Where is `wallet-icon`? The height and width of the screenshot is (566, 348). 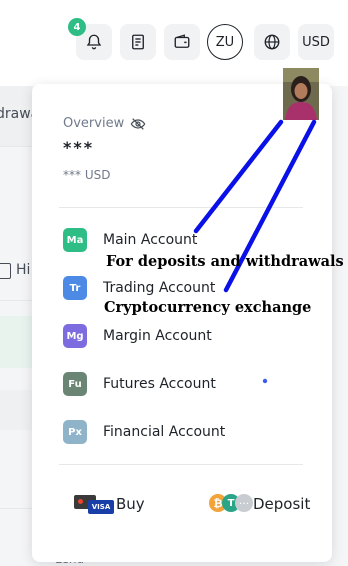
wallet-icon is located at coordinates (182, 41).